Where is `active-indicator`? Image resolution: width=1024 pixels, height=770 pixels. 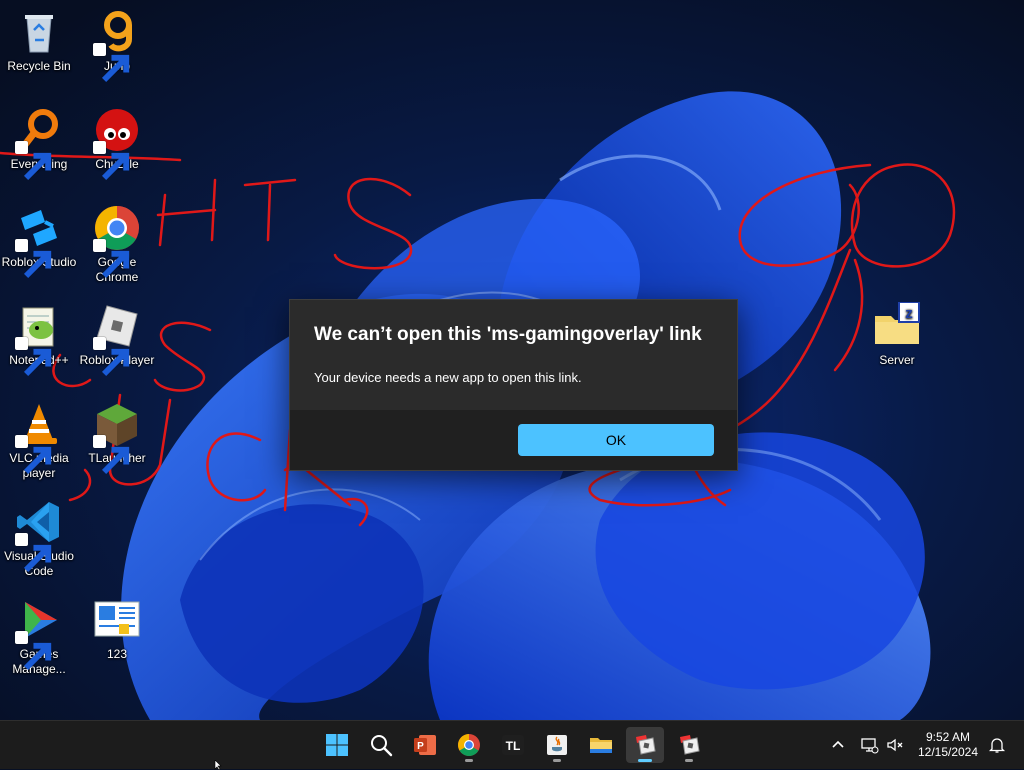
active-indicator is located at coordinates (645, 760).